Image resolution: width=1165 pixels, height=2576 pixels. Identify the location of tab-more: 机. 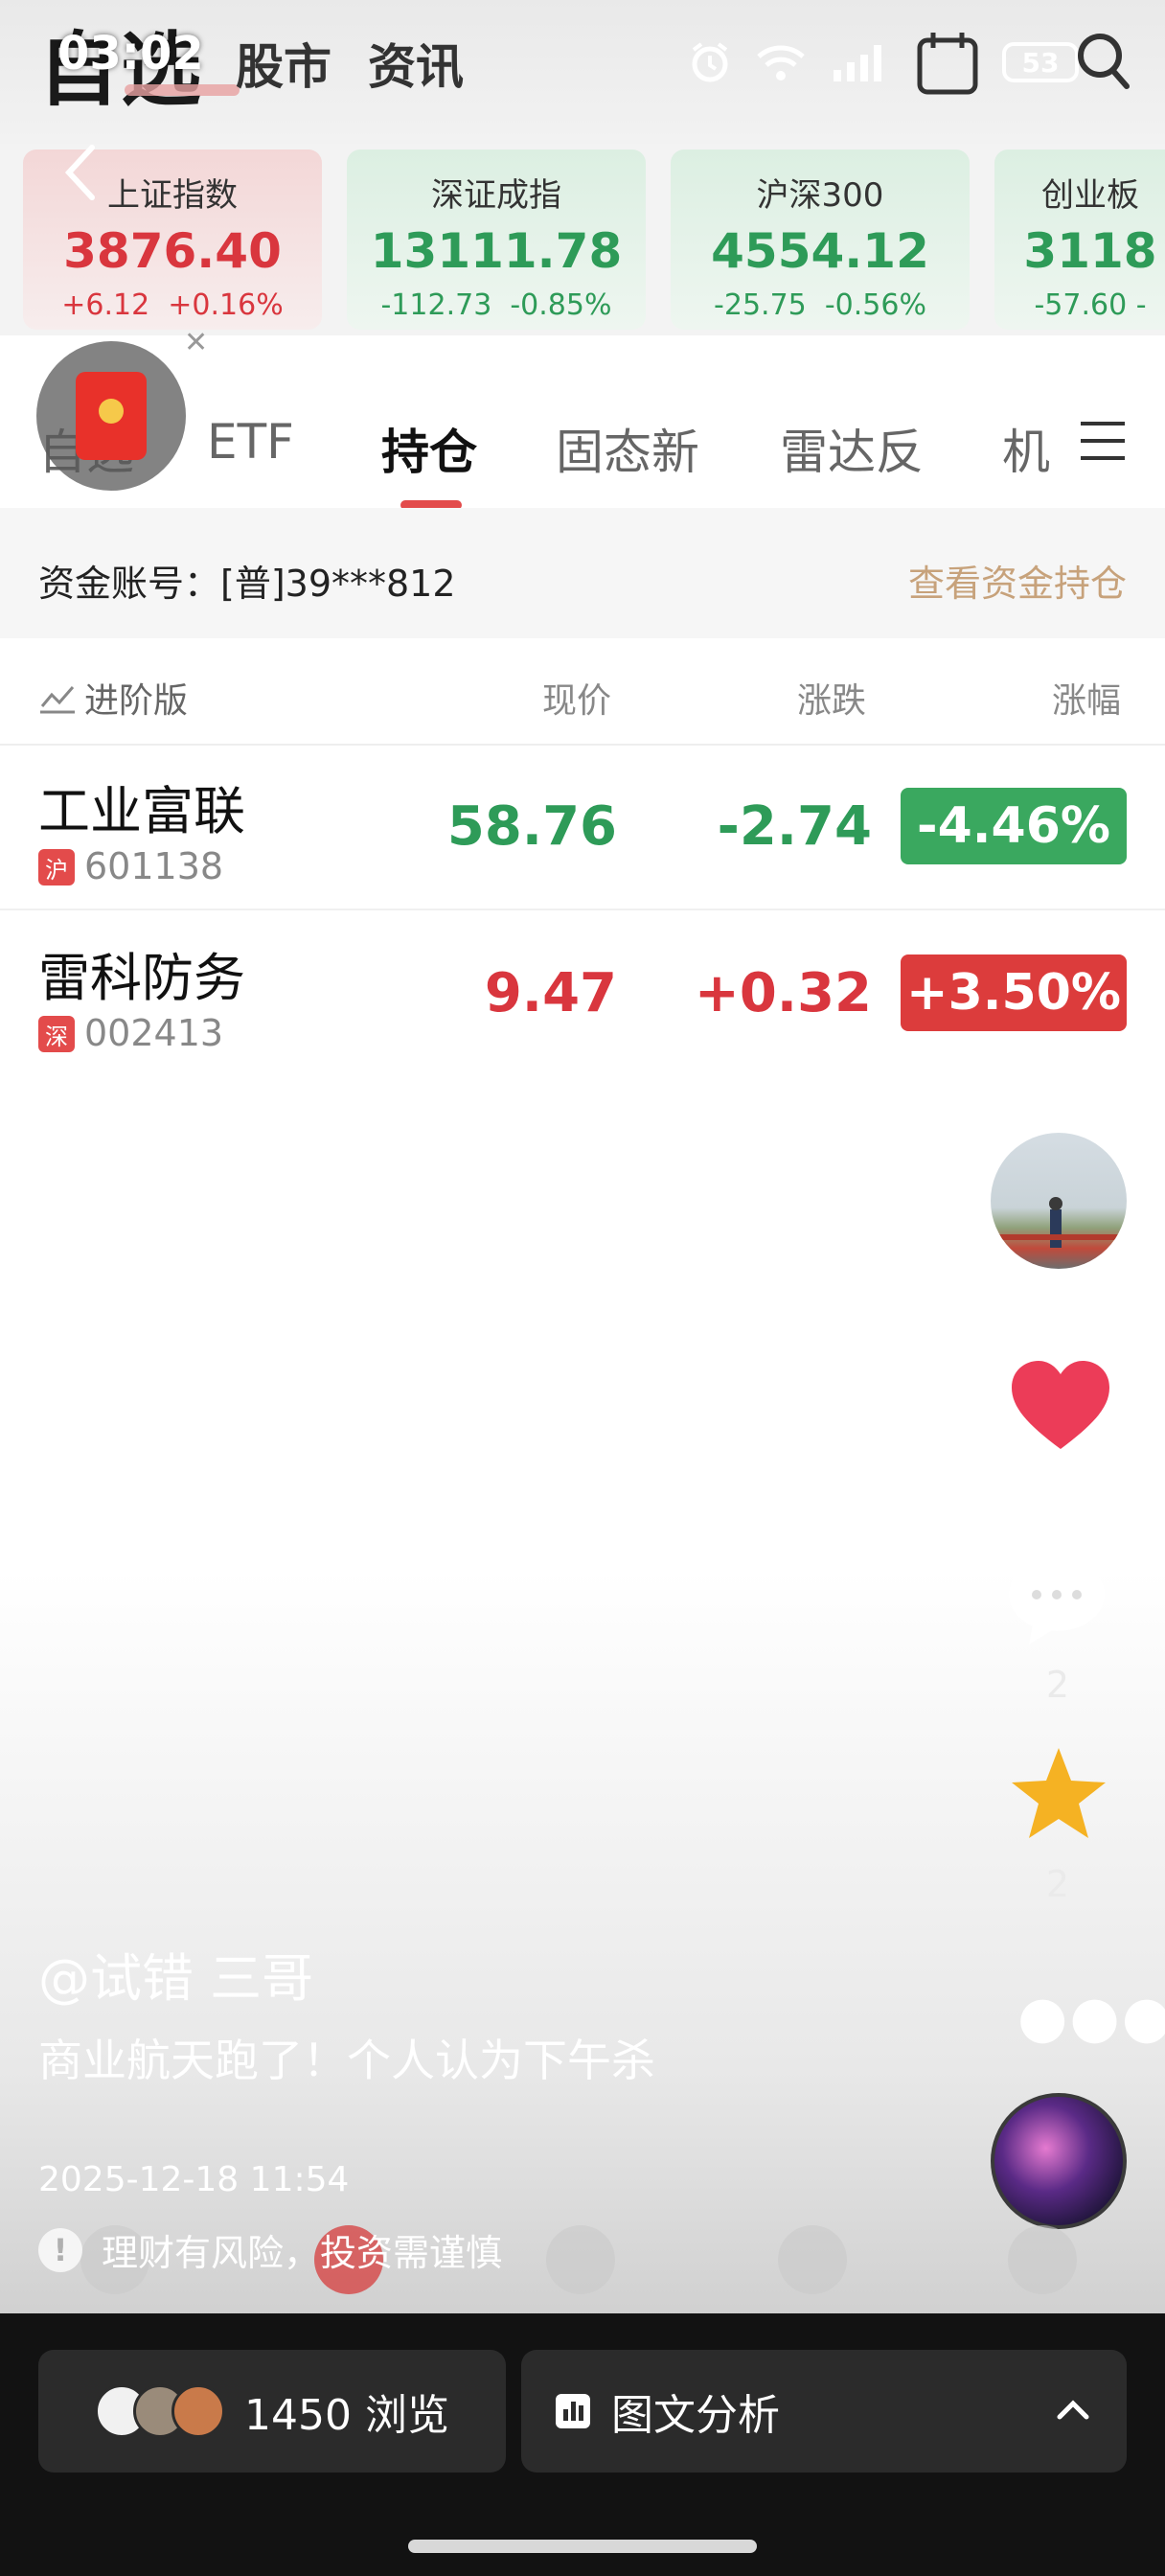
(1026, 448).